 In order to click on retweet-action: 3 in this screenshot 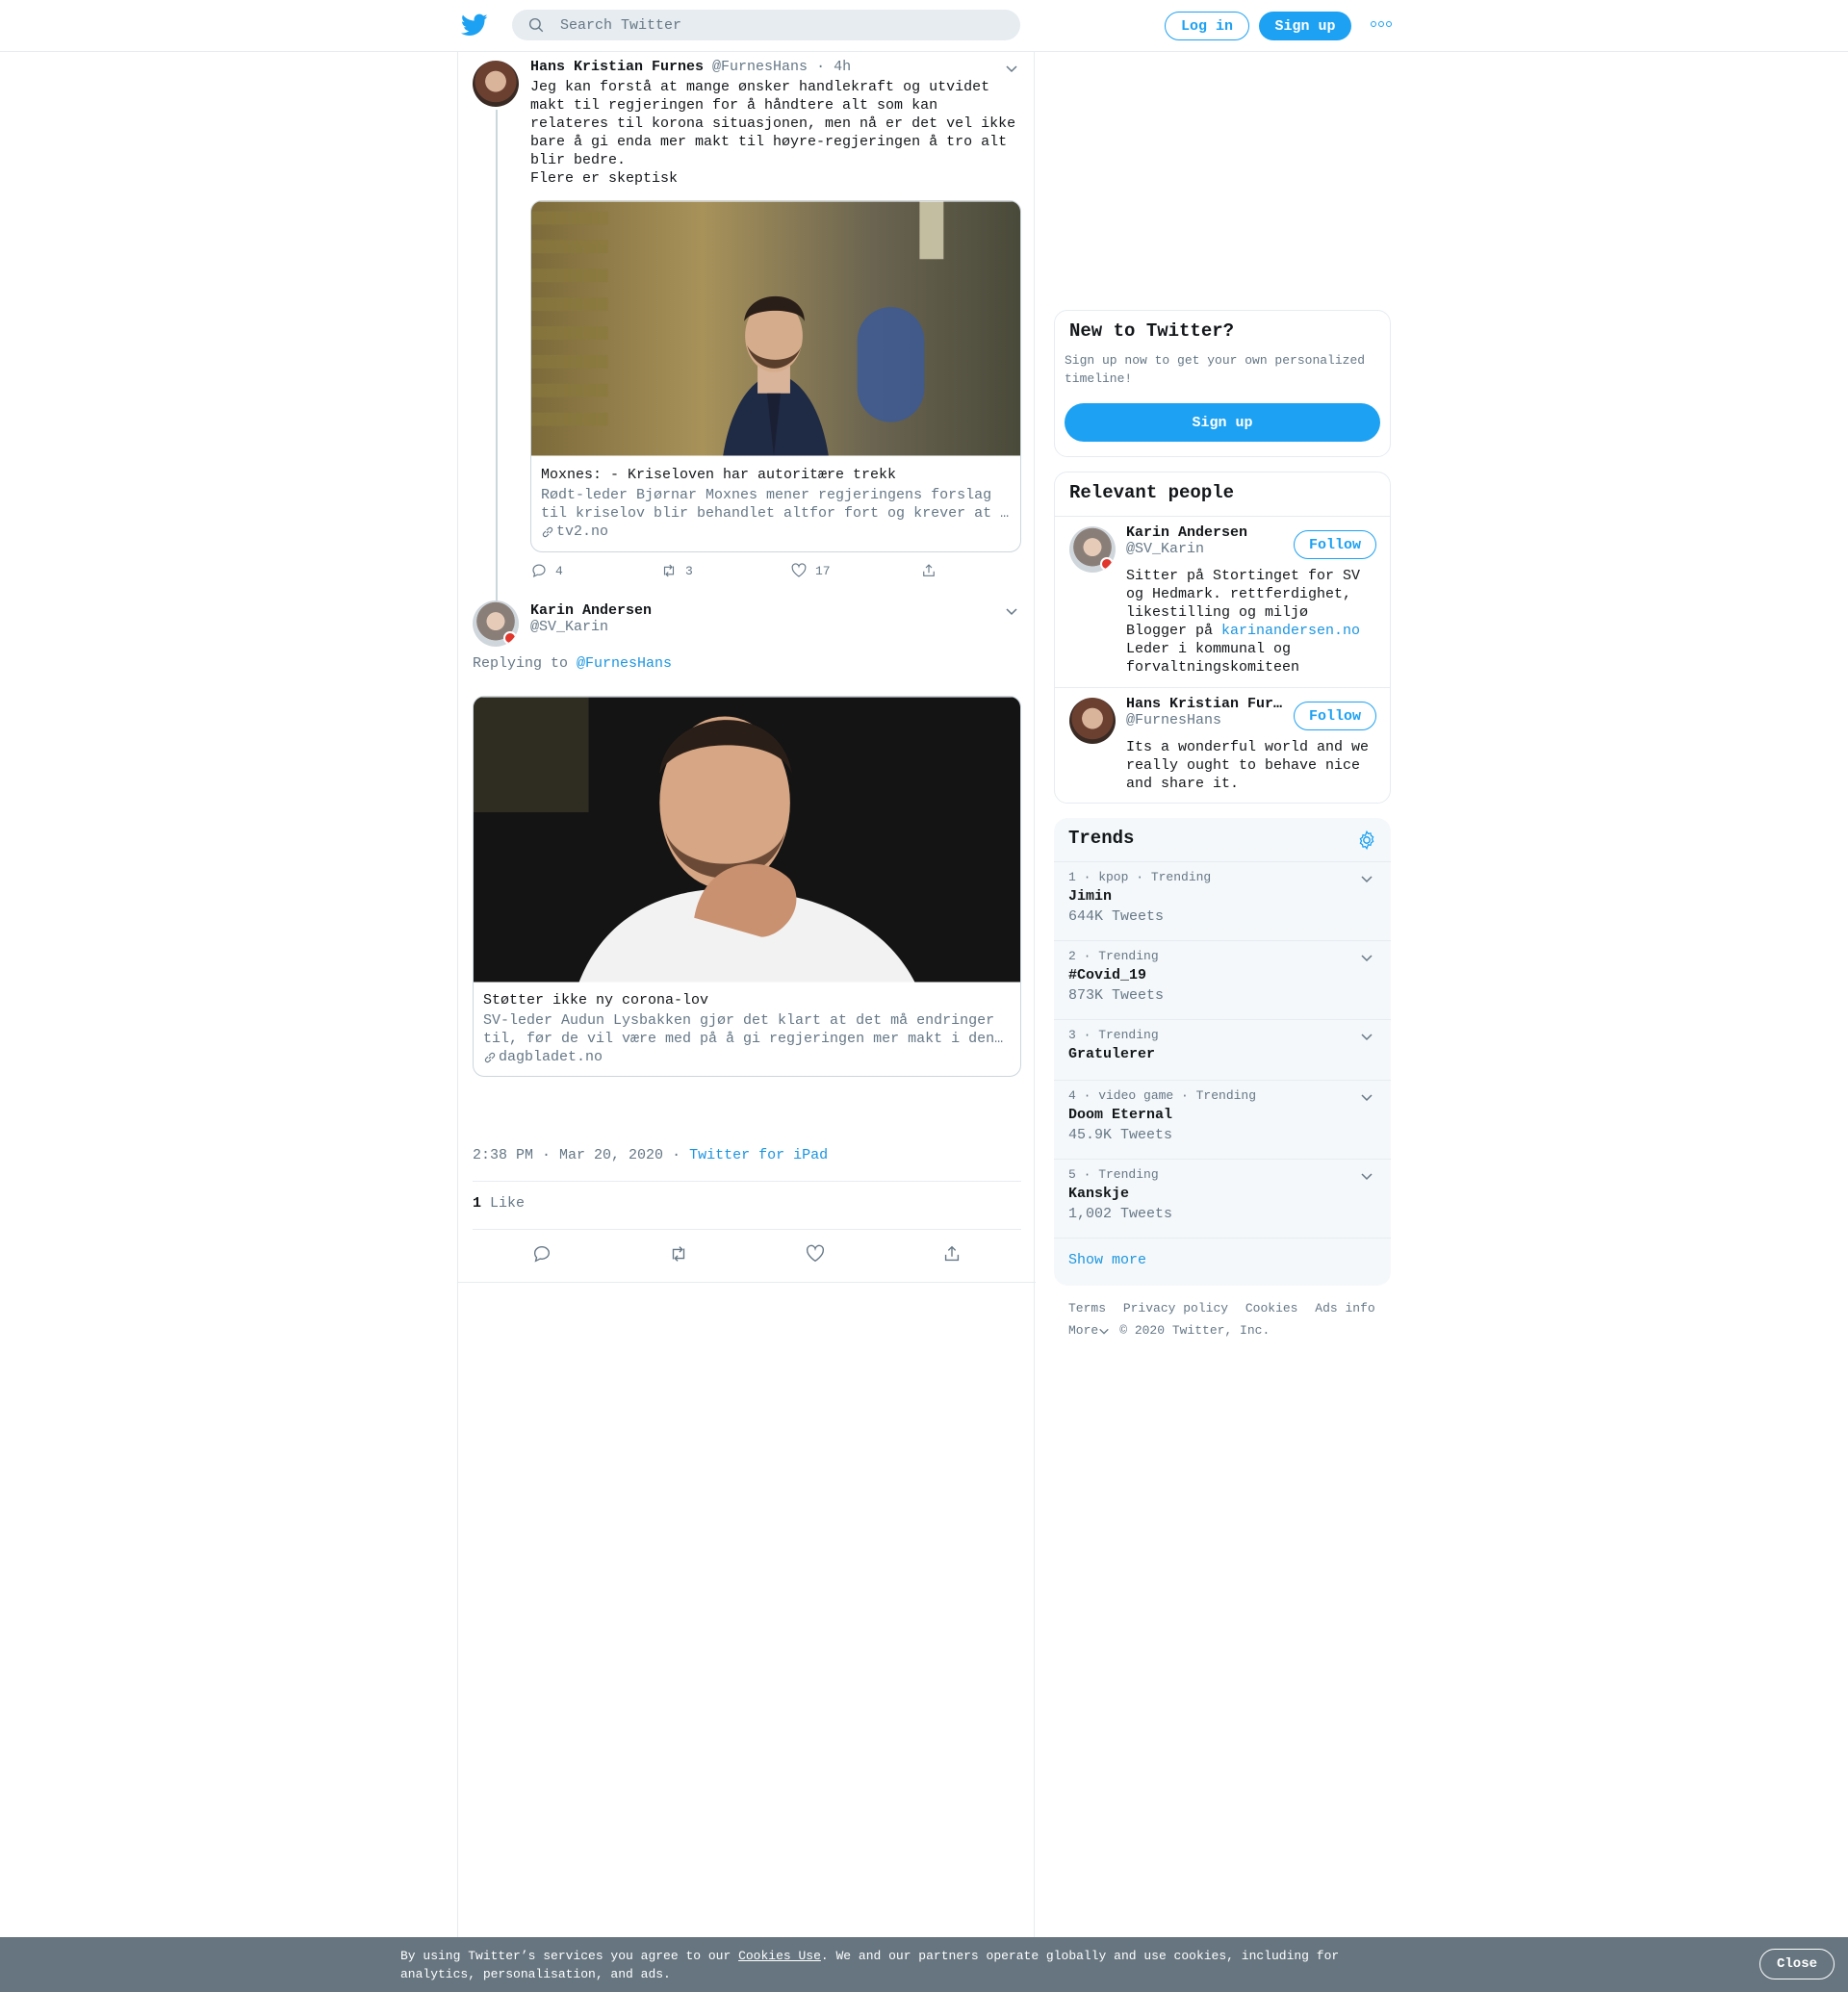, I will do `click(676, 570)`.